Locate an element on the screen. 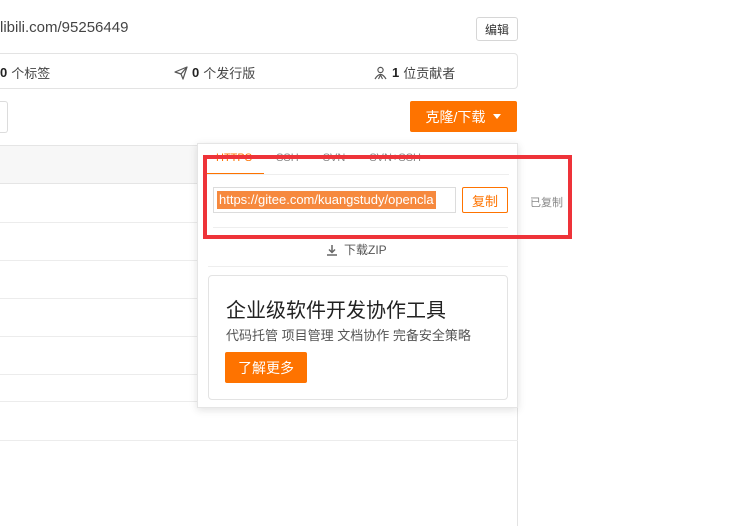 Image resolution: width=730 pixels, height=526 pixels. edit-button: 编辑 is located at coordinates (497, 29).